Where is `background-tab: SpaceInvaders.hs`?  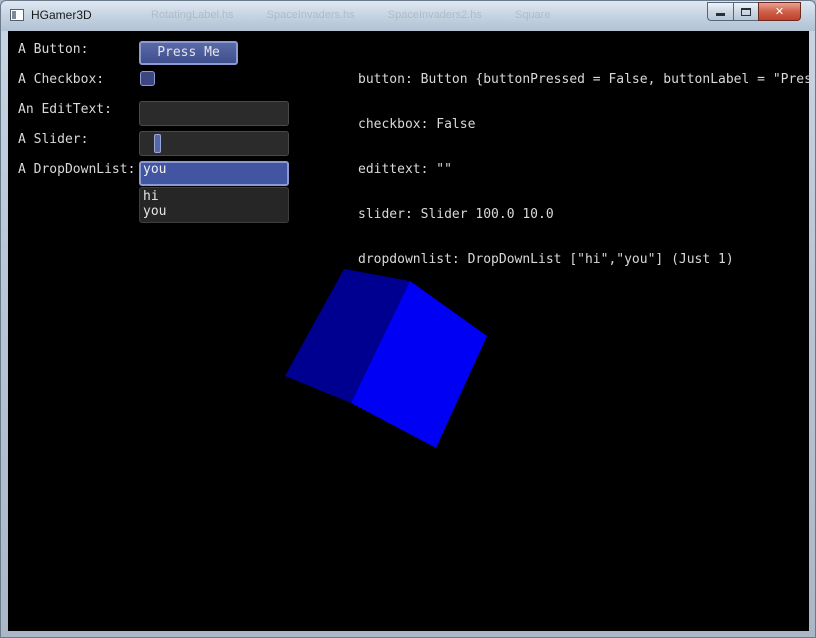 background-tab: SpaceInvaders.hs is located at coordinates (310, 15).